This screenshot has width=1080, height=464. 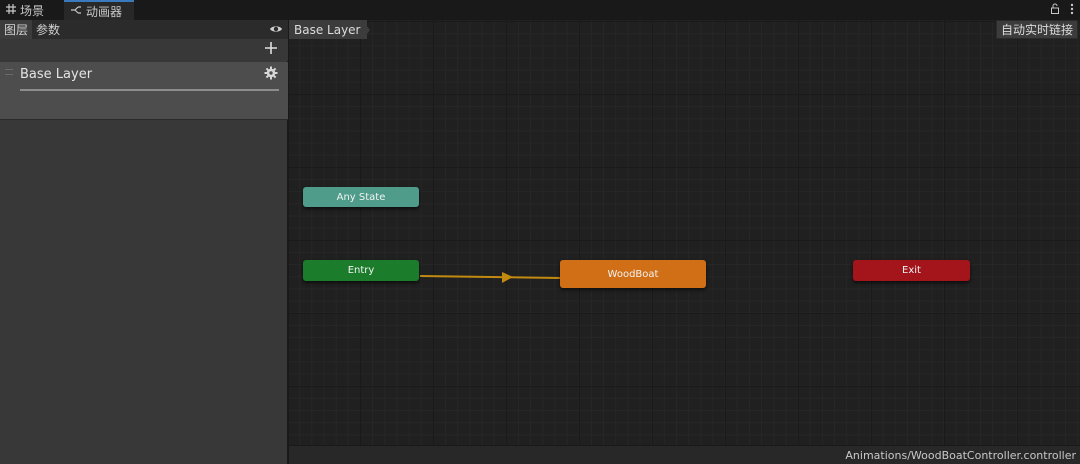 What do you see at coordinates (960, 455) in the screenshot?
I see `controller-path: Animations/WoodBoatController.controller` at bounding box center [960, 455].